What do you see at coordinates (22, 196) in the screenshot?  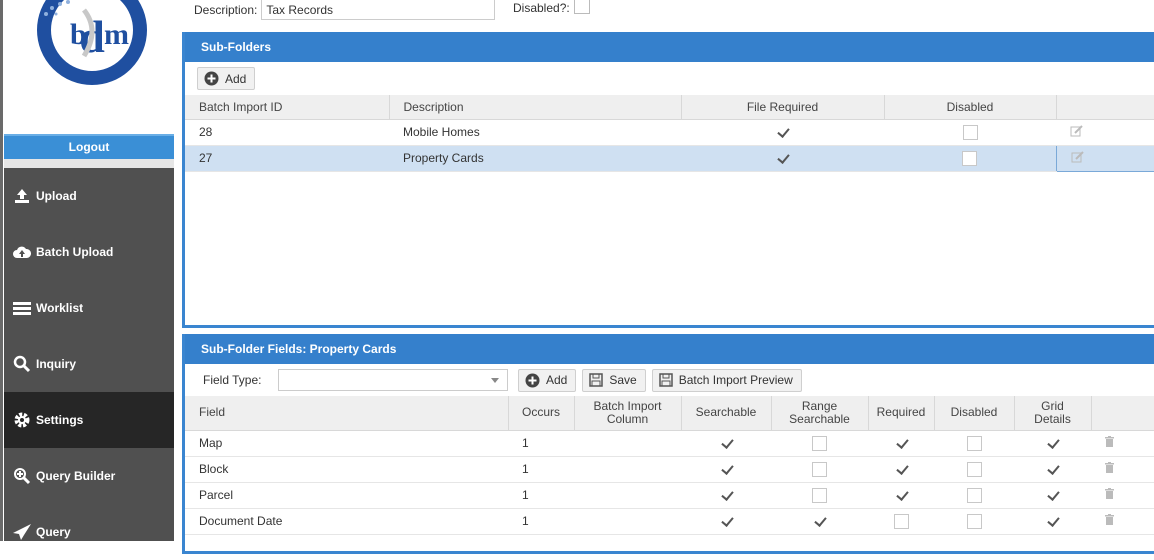 I see `upload-icon` at bounding box center [22, 196].